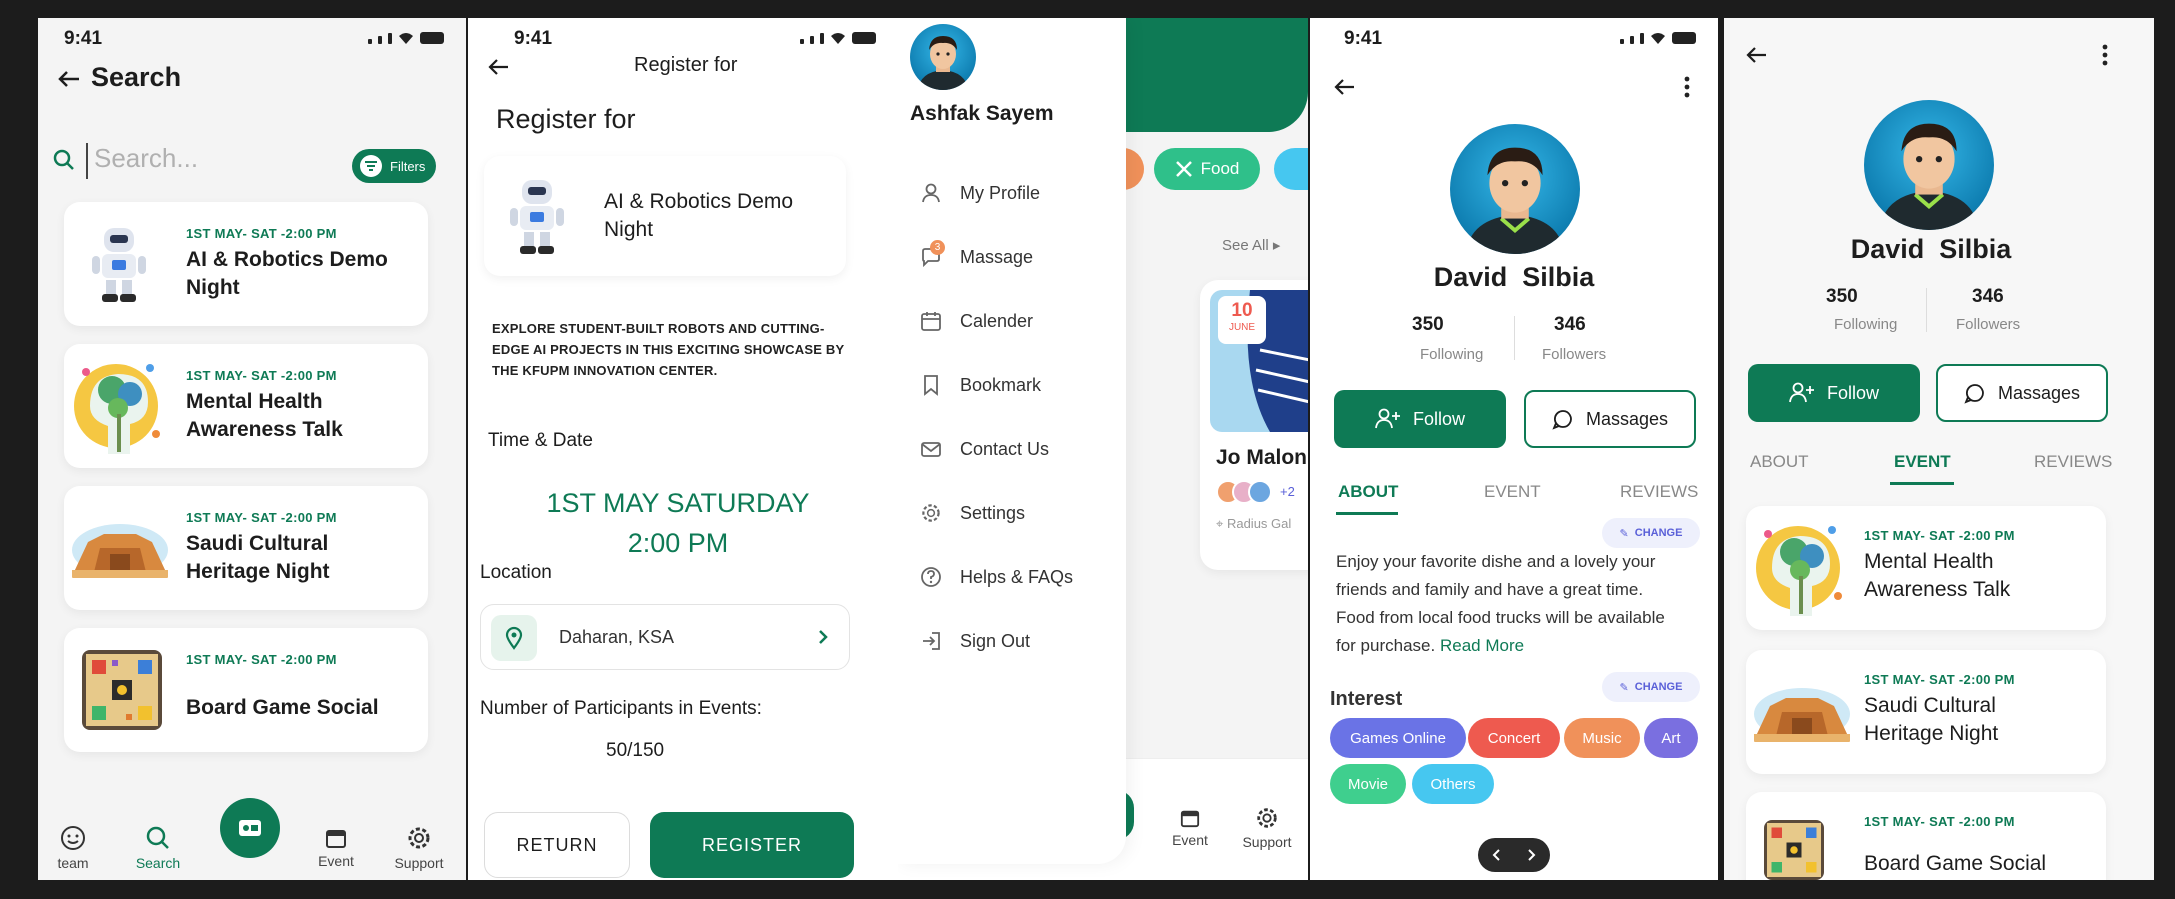 The height and width of the screenshot is (899, 2175). What do you see at coordinates (1245, 245) in the screenshot?
I see `see-all-label: See All` at bounding box center [1245, 245].